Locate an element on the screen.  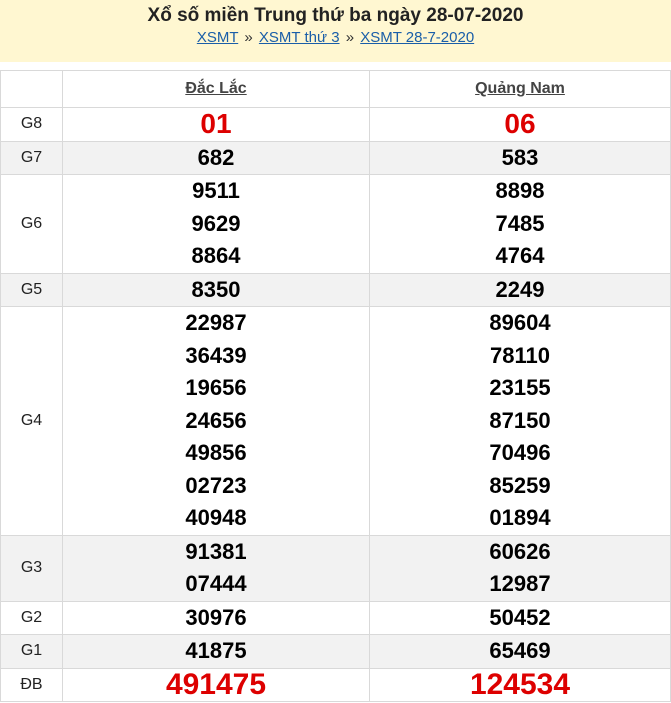
prize-number: 49856 is located at coordinates (216, 452).